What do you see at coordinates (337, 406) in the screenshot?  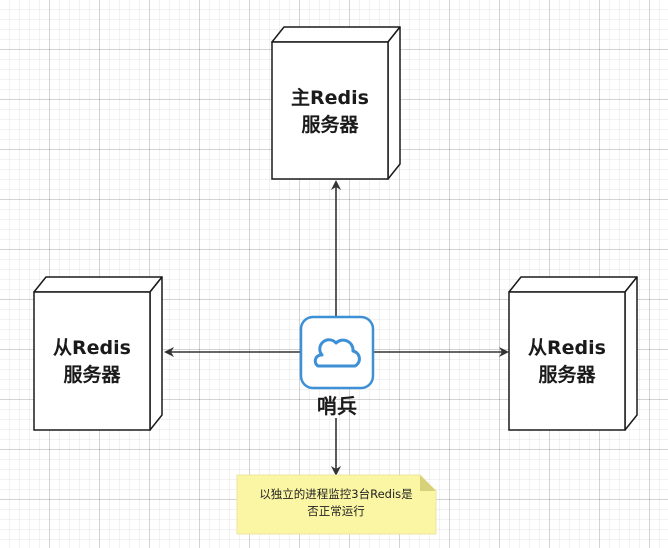 I see `sentinel-label: 哨兵` at bounding box center [337, 406].